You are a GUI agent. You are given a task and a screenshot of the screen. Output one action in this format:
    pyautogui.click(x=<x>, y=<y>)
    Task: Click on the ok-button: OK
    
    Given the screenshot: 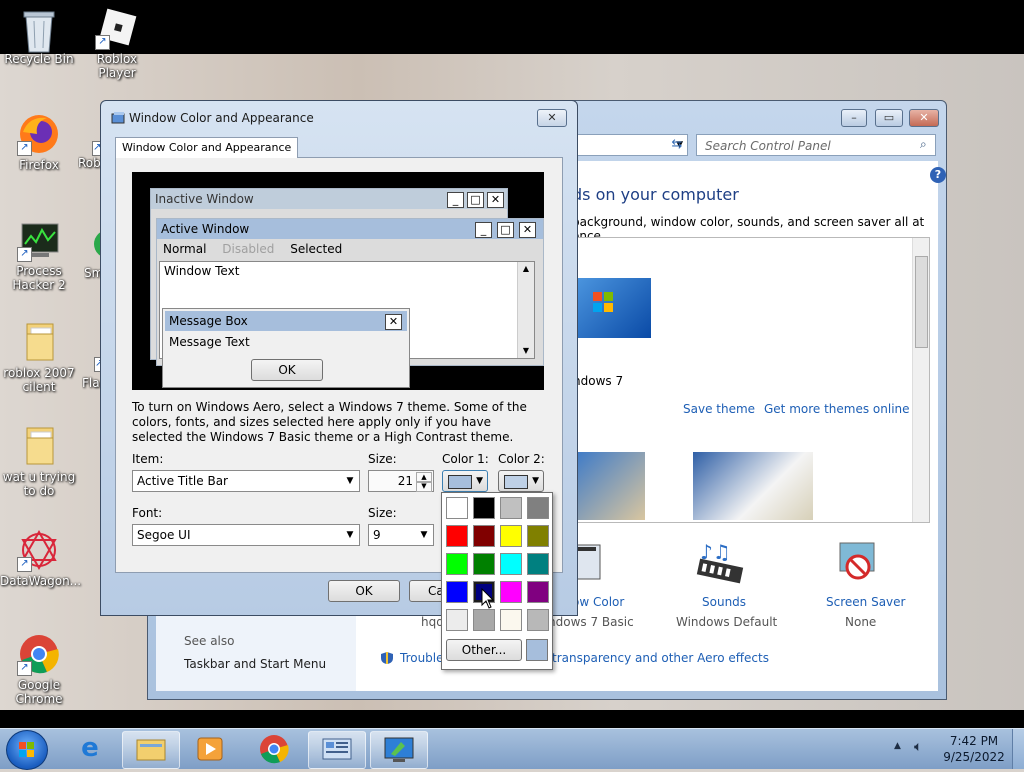 What is the action you would take?
    pyautogui.click(x=364, y=591)
    